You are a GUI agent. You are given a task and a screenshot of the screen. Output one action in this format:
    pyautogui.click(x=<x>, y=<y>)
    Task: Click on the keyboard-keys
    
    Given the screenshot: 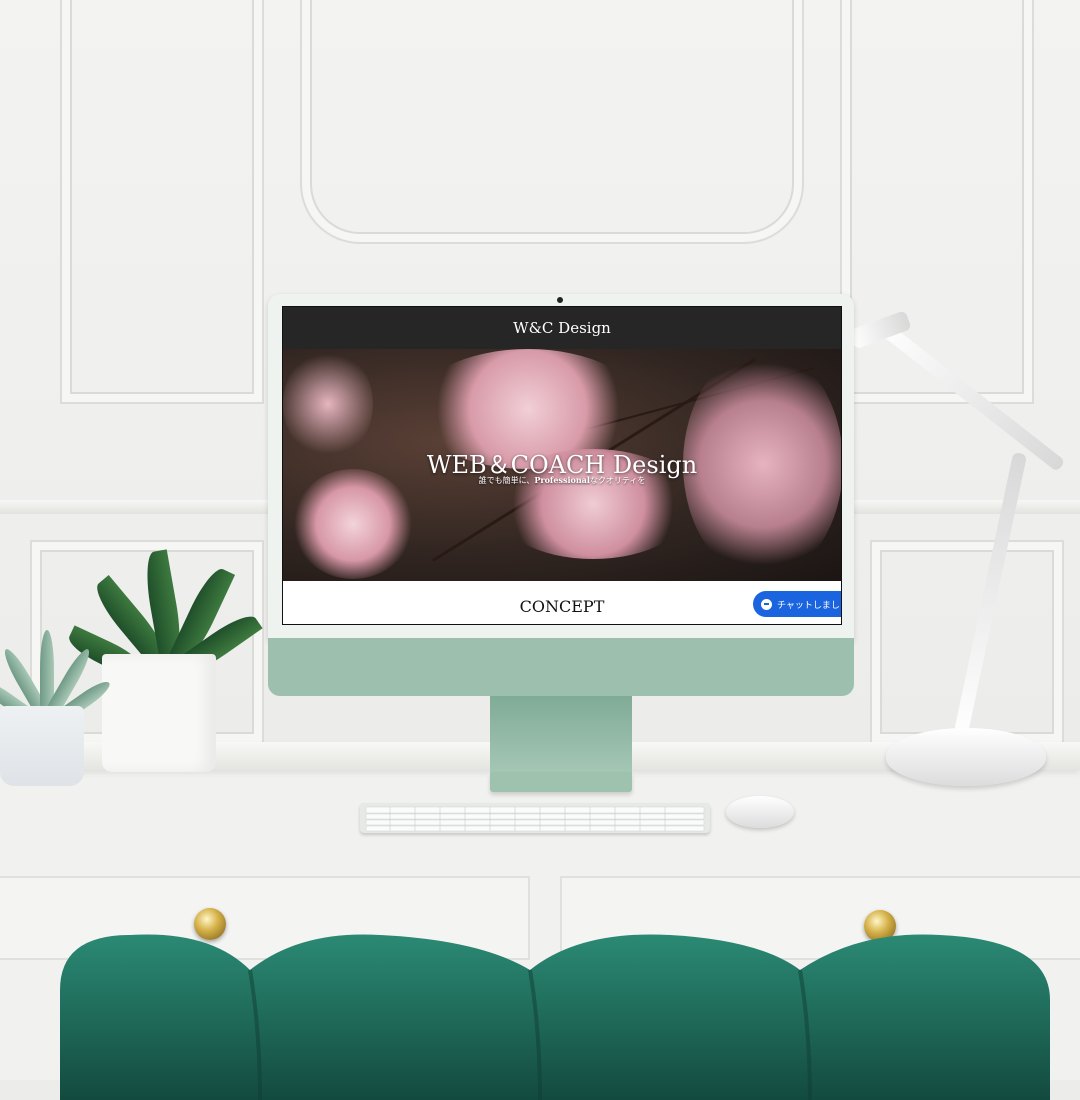 What is the action you would take?
    pyautogui.click(x=535, y=819)
    